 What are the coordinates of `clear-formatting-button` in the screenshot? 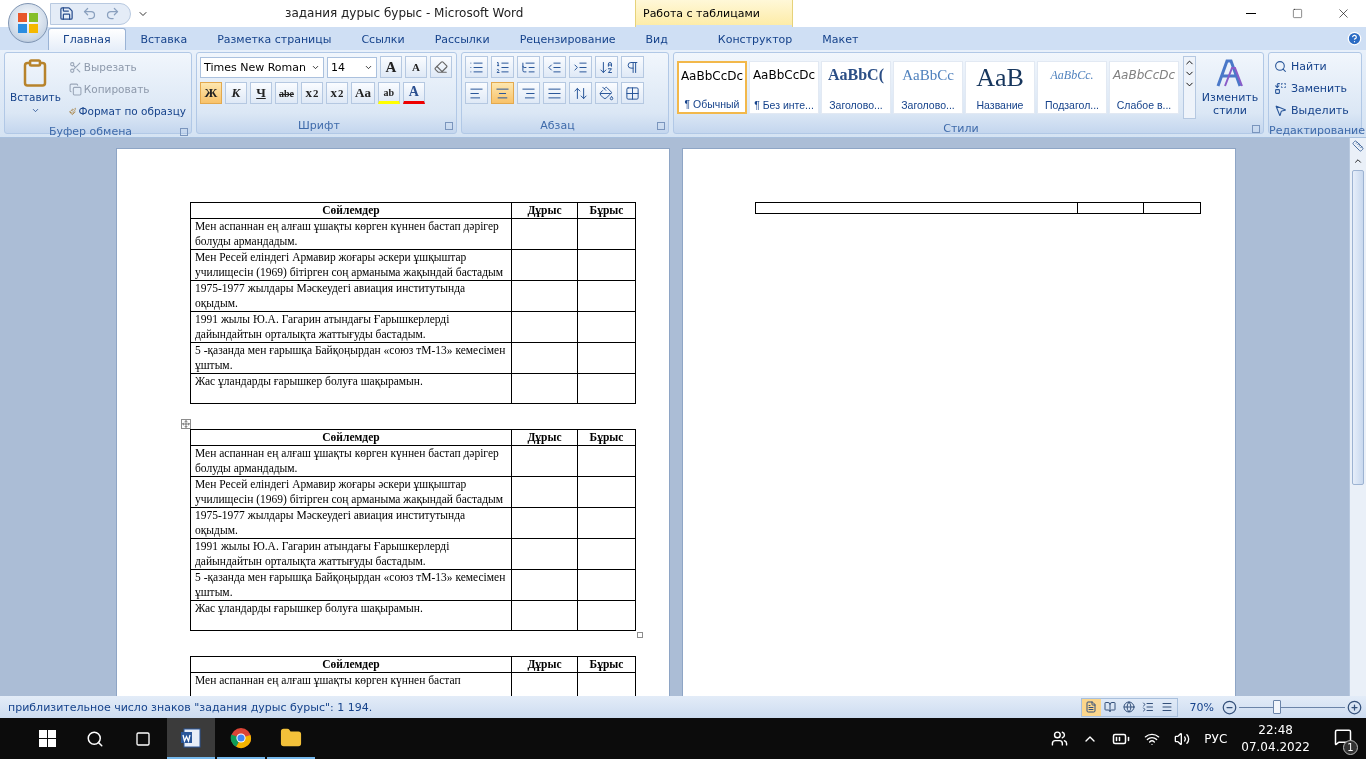 It's located at (441, 67).